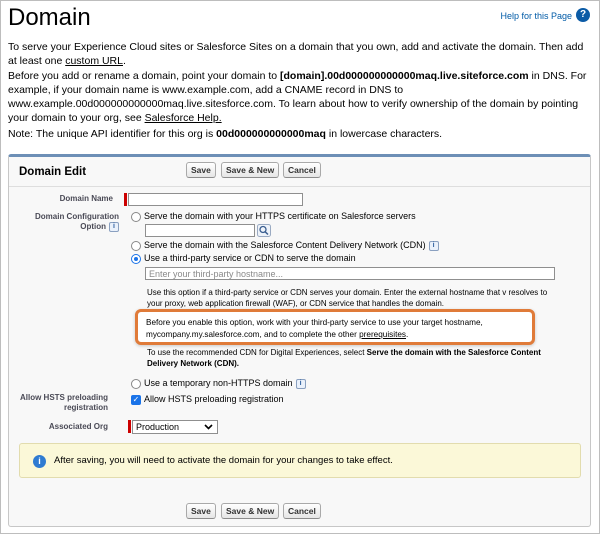 The height and width of the screenshot is (534, 600). What do you see at coordinates (302, 170) in the screenshot?
I see `cancel-button-top: Cancel` at bounding box center [302, 170].